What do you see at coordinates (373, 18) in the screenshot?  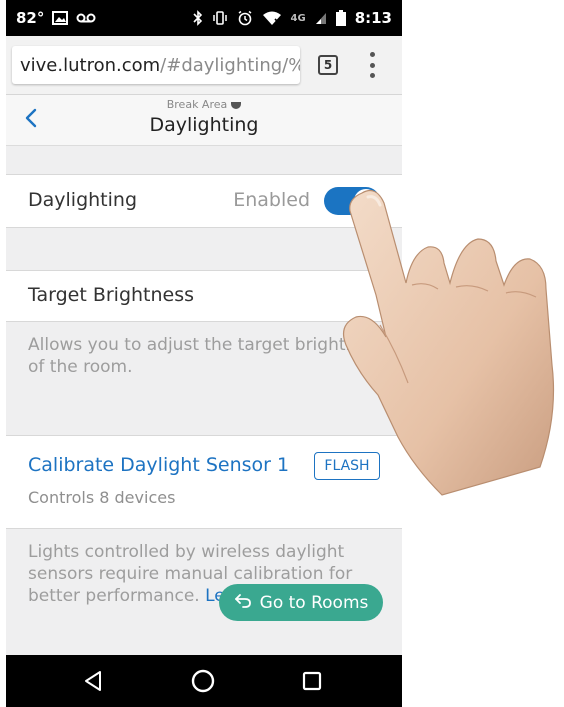 I see `clock-text: 8:13` at bounding box center [373, 18].